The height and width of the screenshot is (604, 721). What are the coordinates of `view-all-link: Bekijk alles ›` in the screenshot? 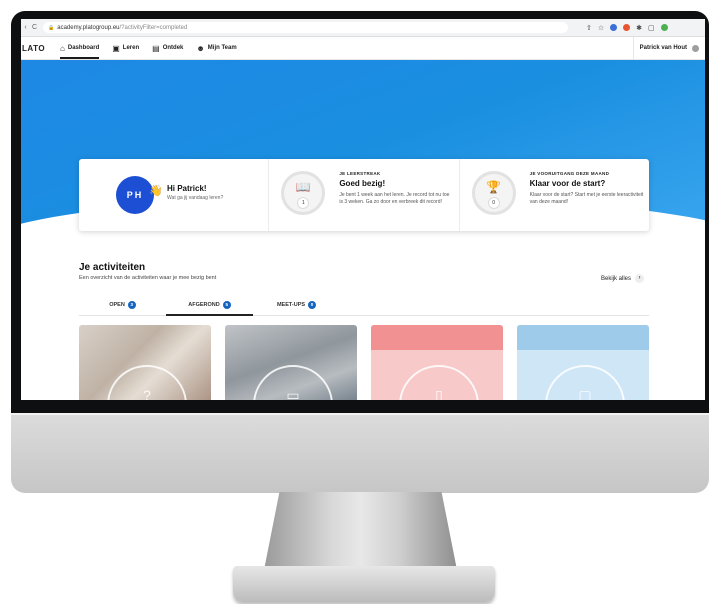 It's located at (623, 278).